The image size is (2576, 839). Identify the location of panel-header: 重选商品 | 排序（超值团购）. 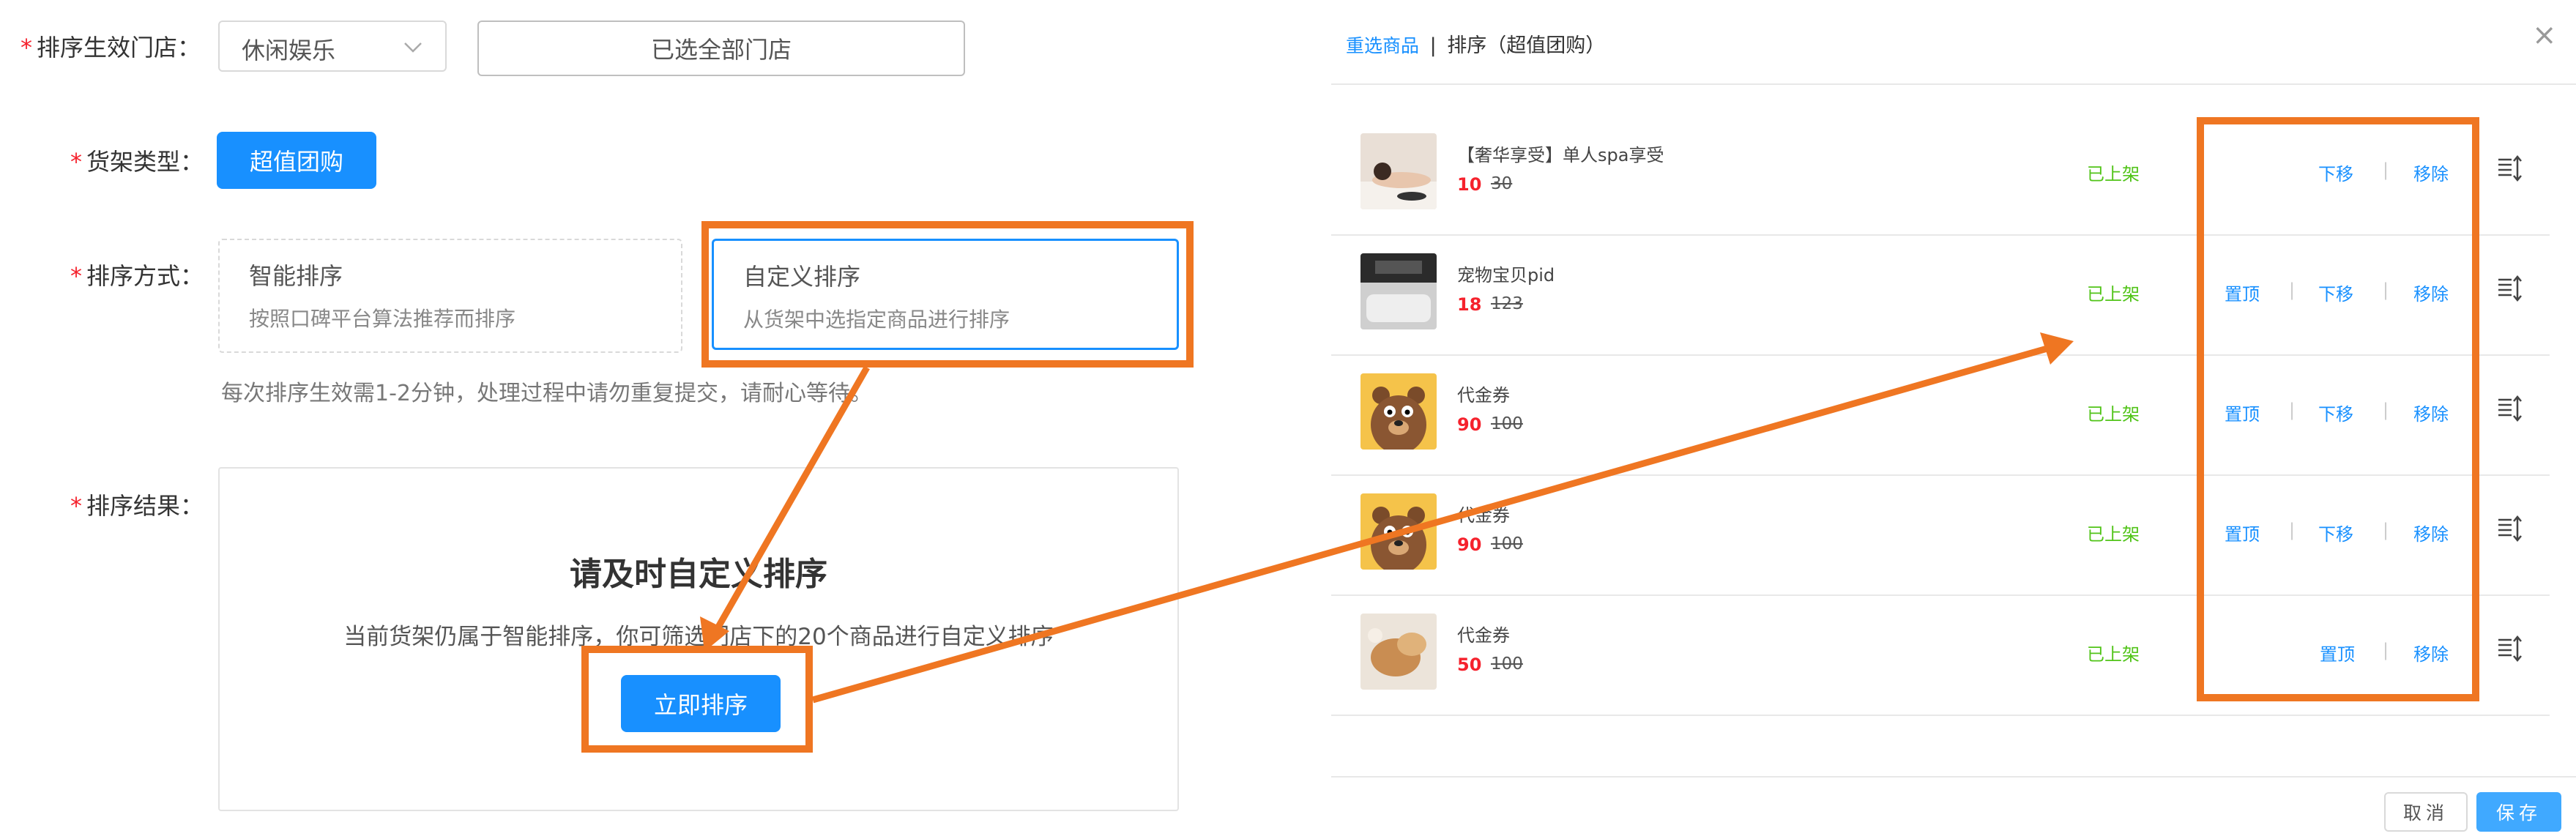
(1475, 43).